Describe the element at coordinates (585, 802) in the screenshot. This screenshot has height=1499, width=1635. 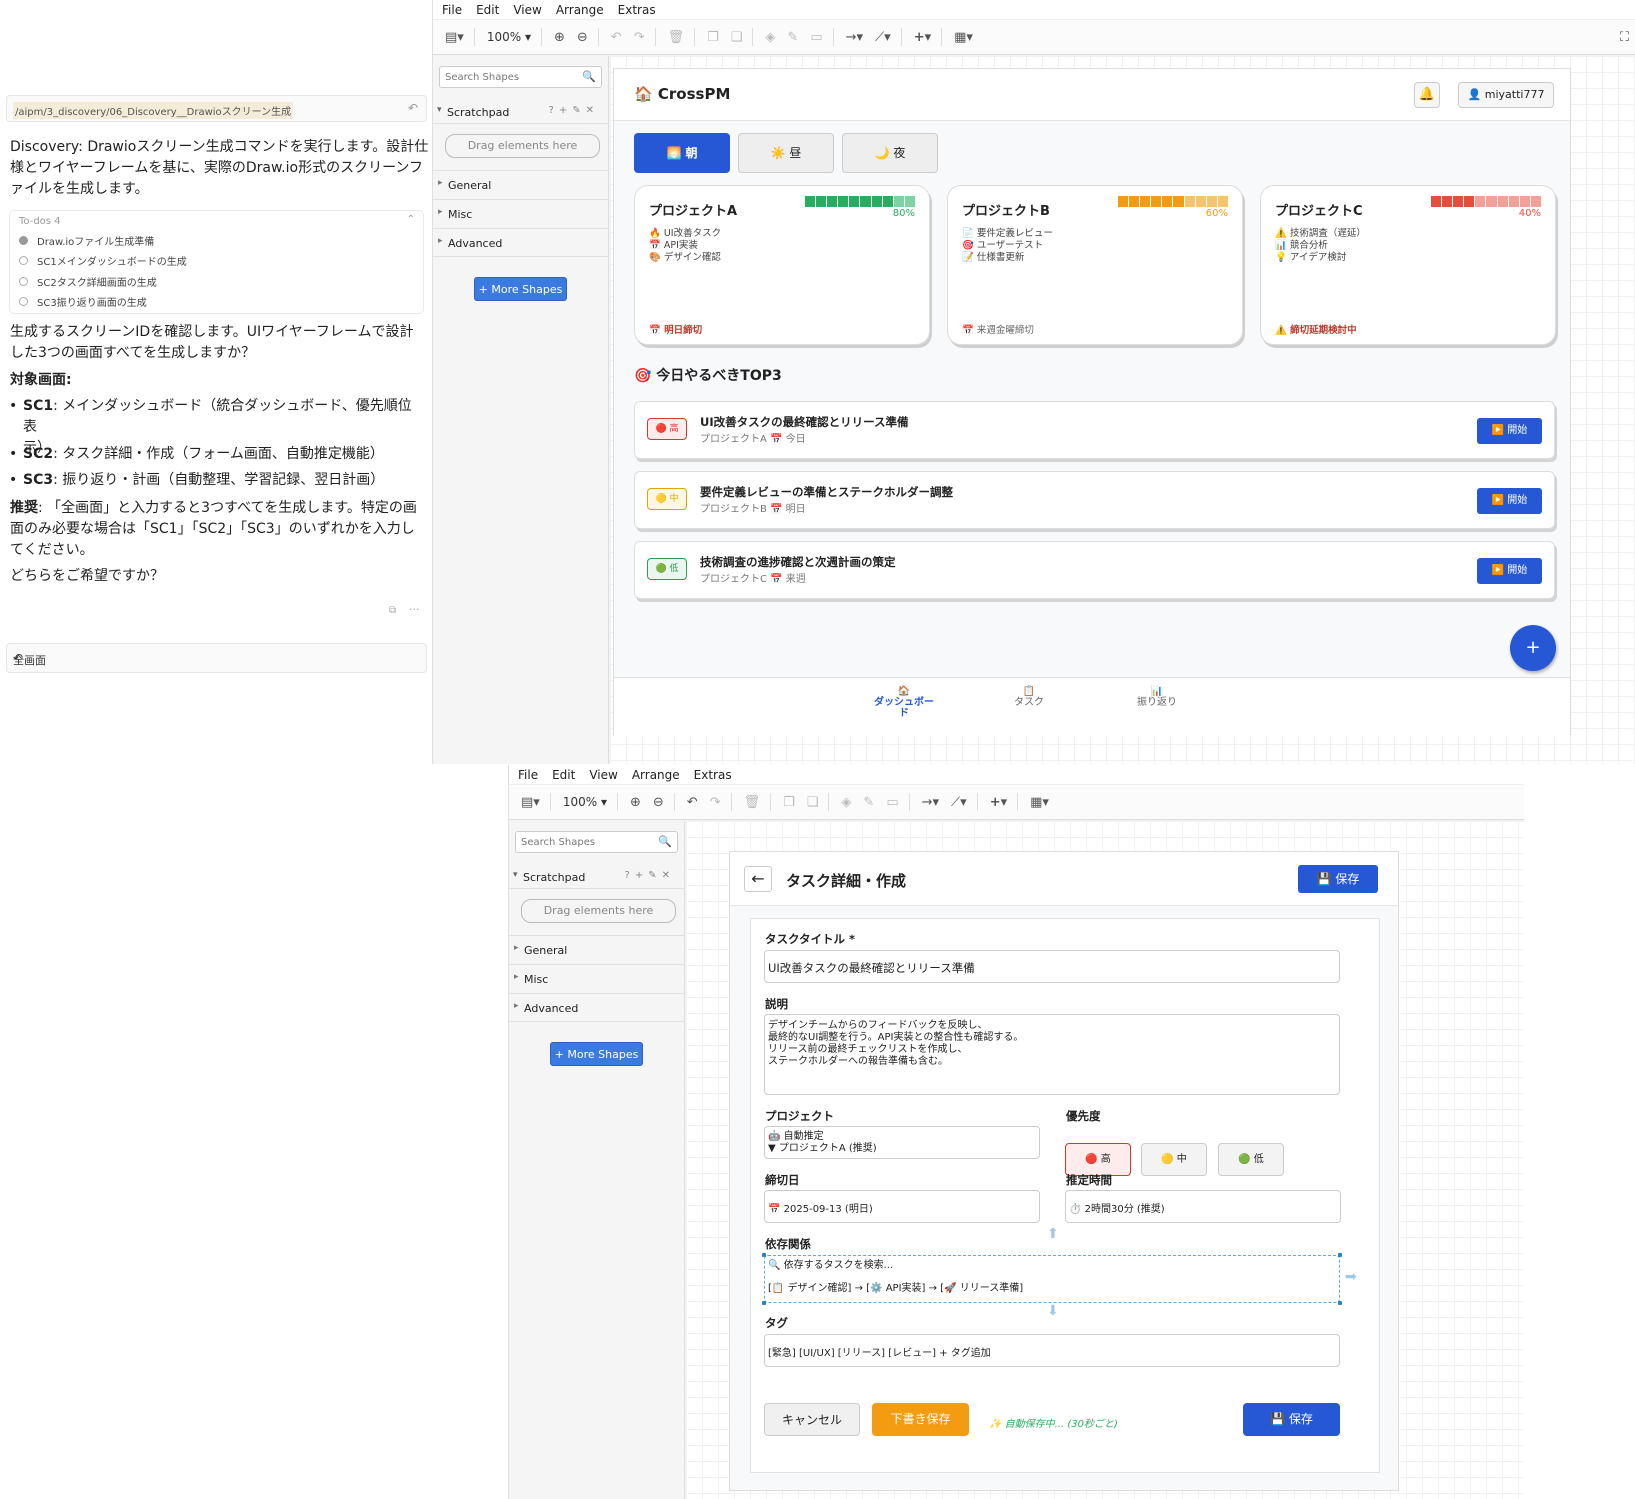
I see `zoom-select: 100% ▾` at that location.